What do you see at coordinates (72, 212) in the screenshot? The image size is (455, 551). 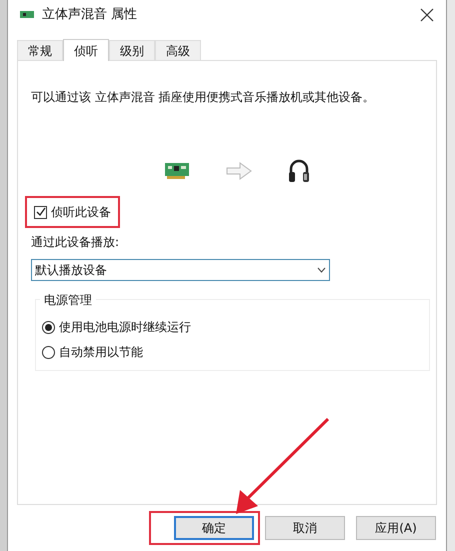 I see `listen-checkbox: 侦听此设备` at bounding box center [72, 212].